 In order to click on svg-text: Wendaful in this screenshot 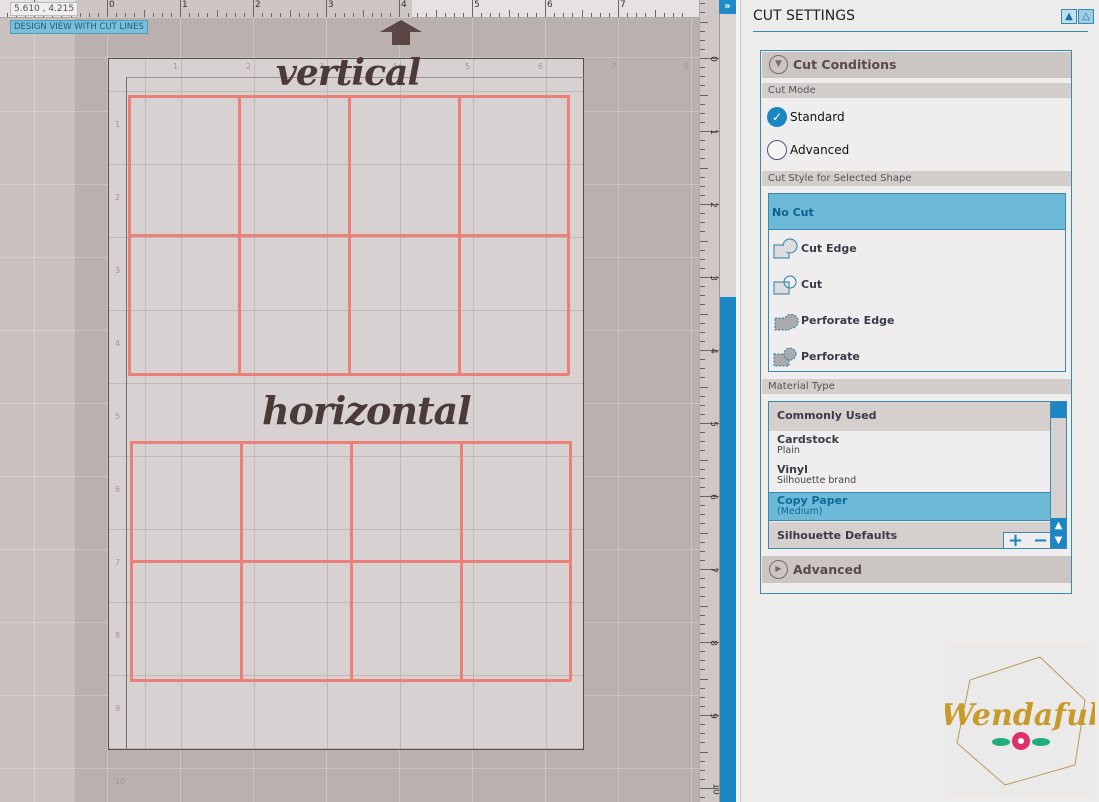, I will do `click(1020, 715)`.